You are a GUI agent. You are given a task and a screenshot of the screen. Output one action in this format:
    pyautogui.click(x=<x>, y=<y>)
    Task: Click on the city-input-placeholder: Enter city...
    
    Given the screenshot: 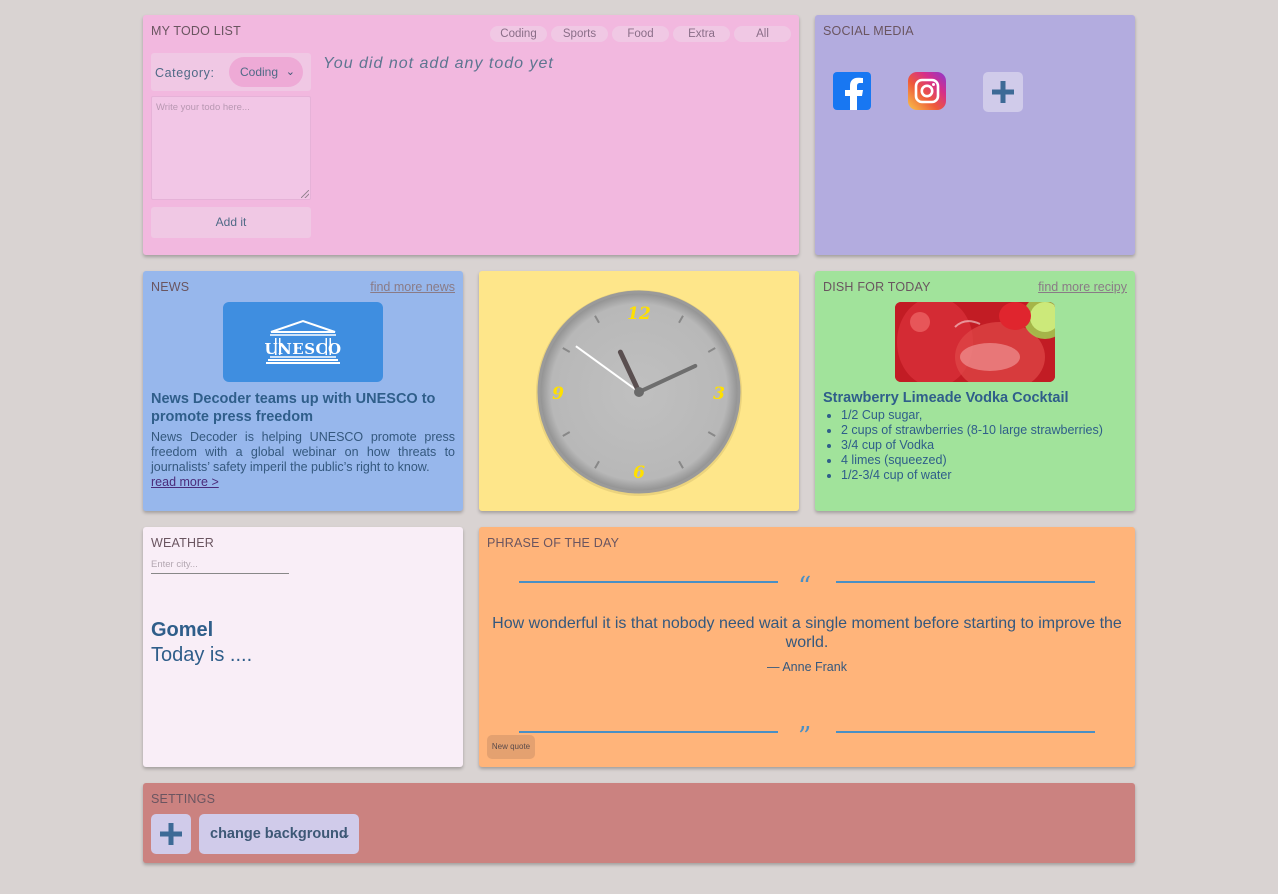 What is the action you would take?
    pyautogui.click(x=174, y=564)
    